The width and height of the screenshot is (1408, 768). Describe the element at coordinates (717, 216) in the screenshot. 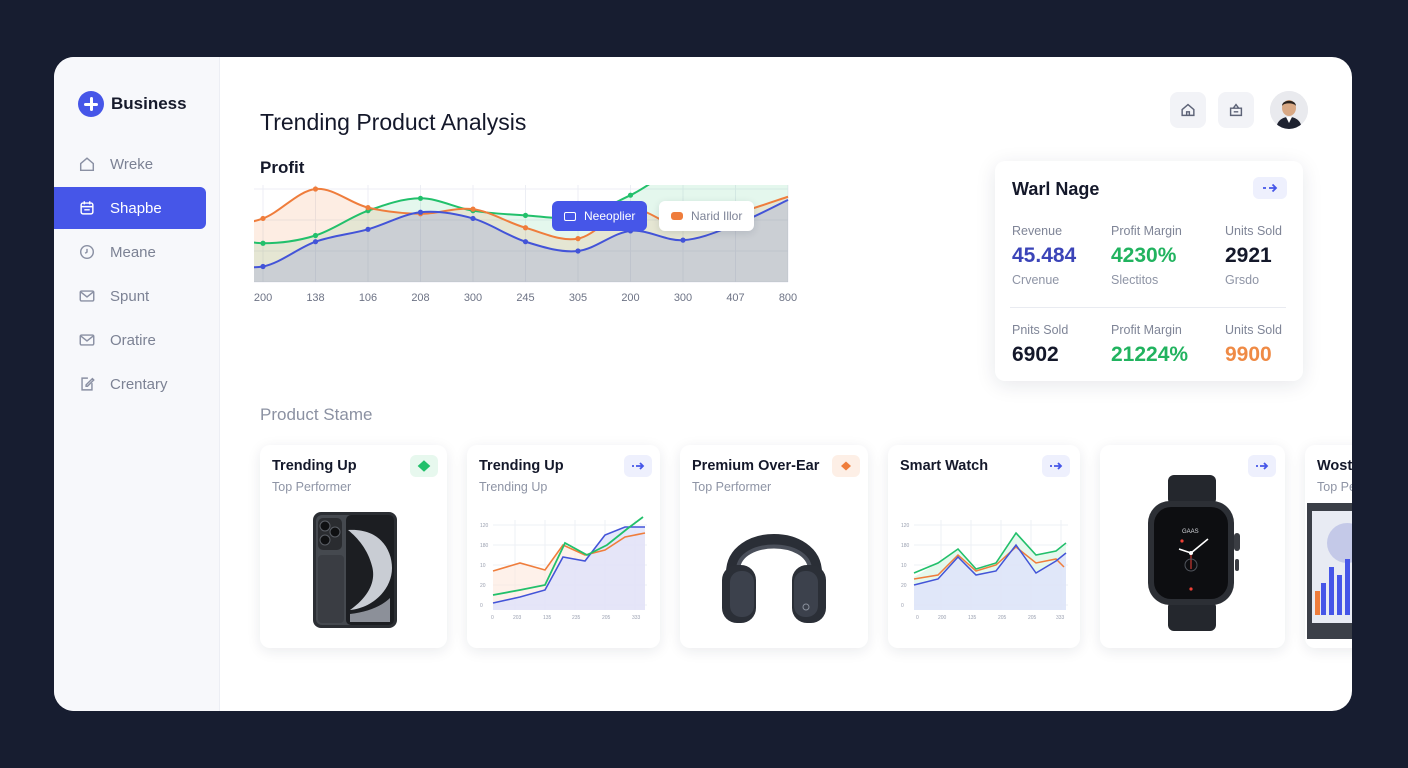

I see `legend-chip-label: Narid Illor` at that location.